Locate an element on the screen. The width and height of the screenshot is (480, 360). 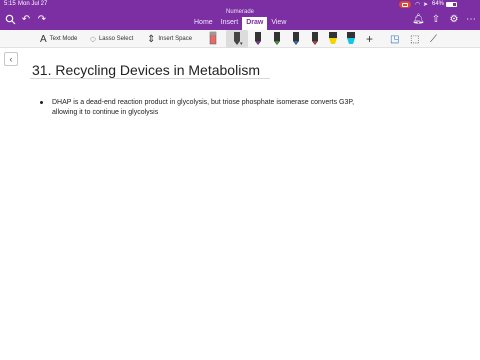
eraser-pen-tool is located at coordinates (213, 38).